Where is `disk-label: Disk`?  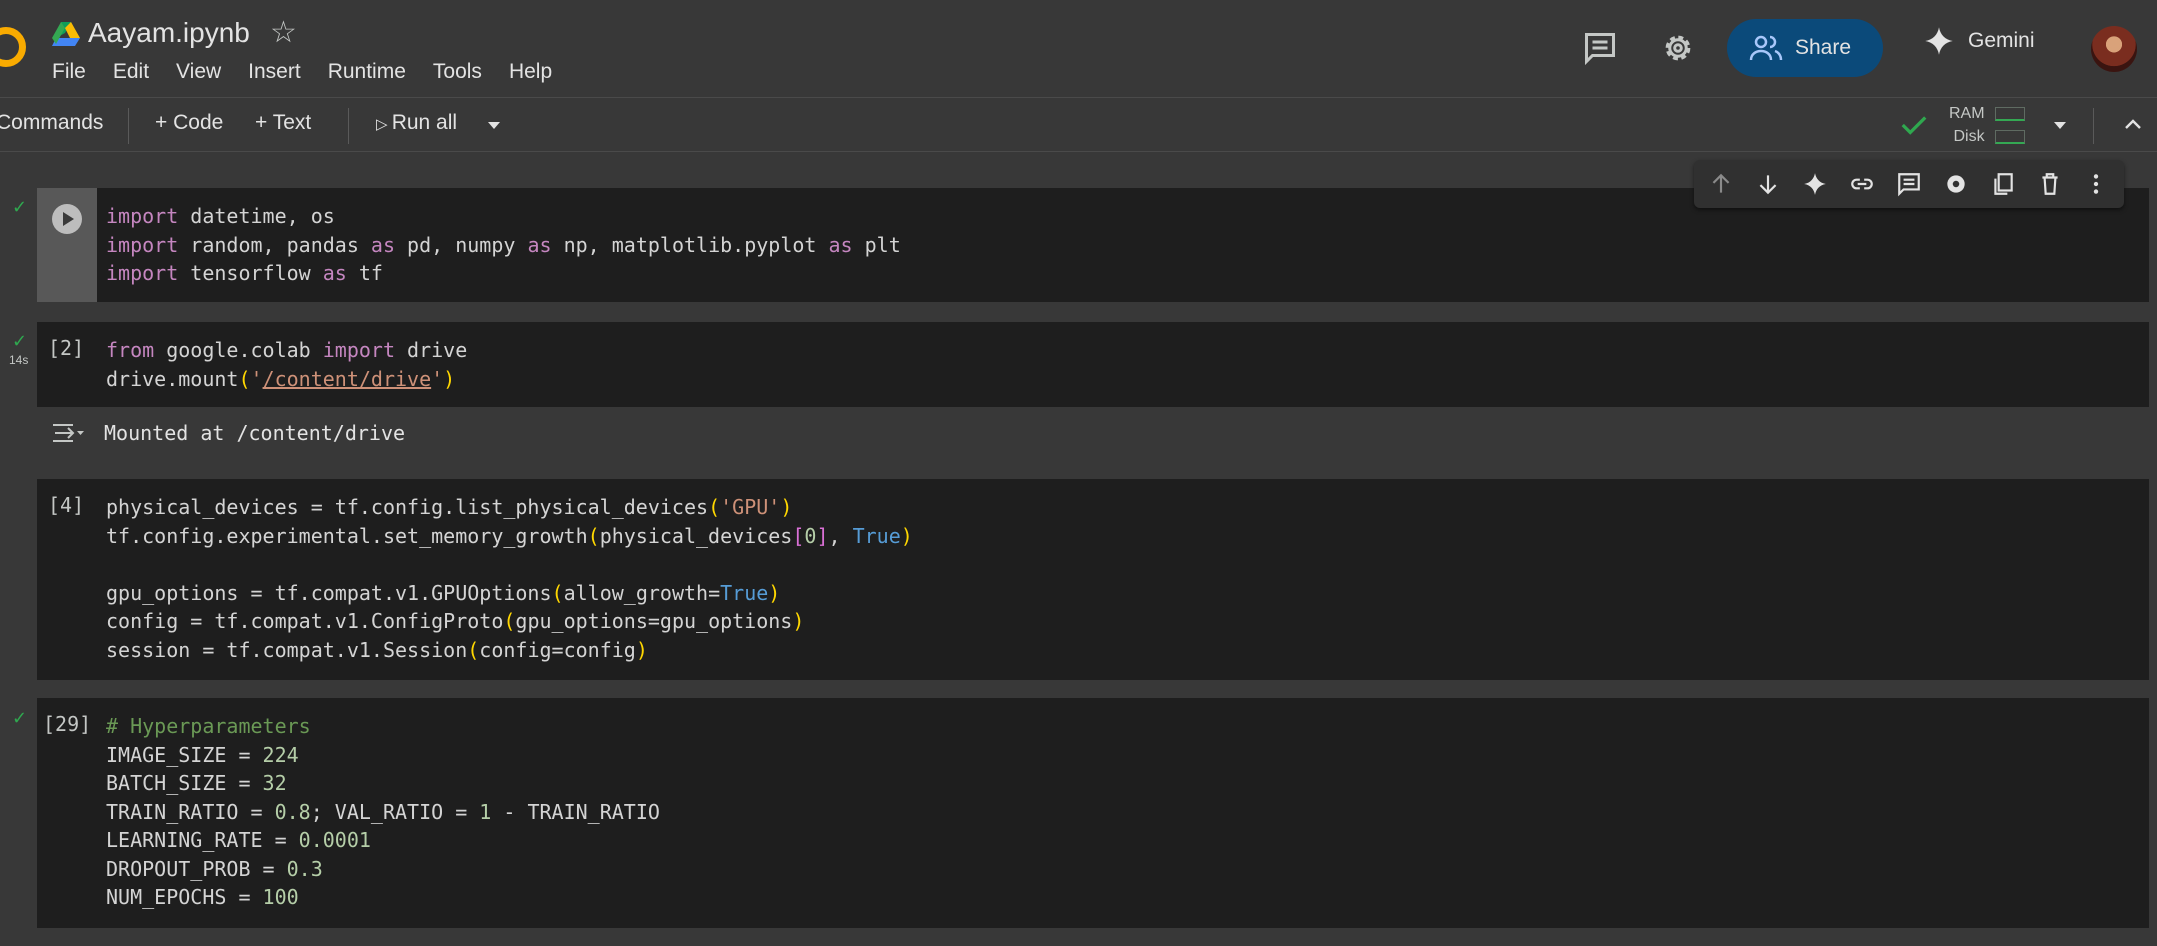 disk-label: Disk is located at coordinates (1969, 136).